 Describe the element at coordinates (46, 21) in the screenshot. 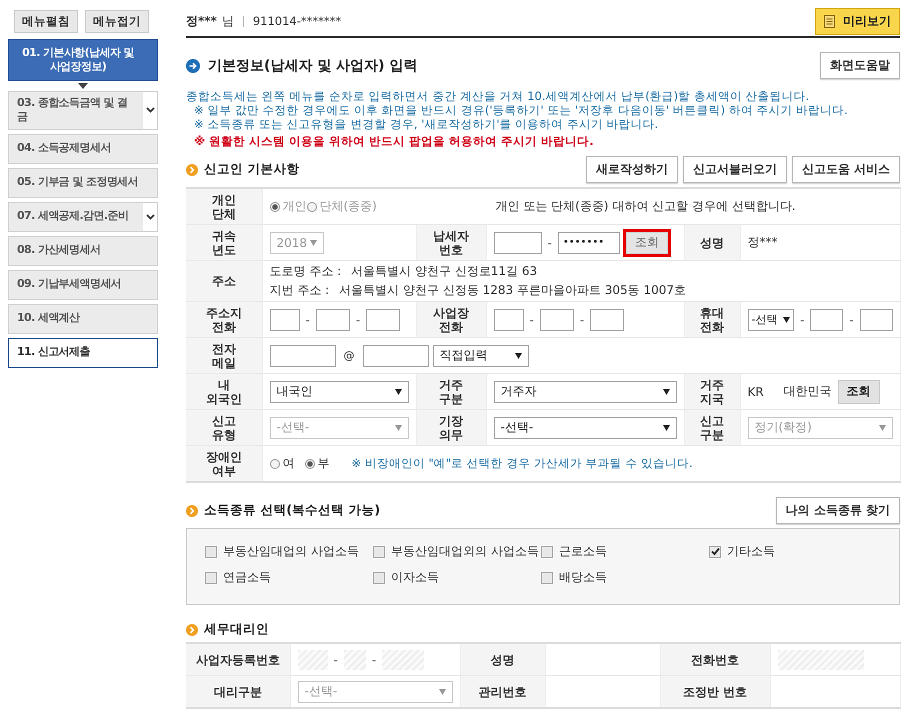

I see `menu-button: 메뉴펼침` at that location.